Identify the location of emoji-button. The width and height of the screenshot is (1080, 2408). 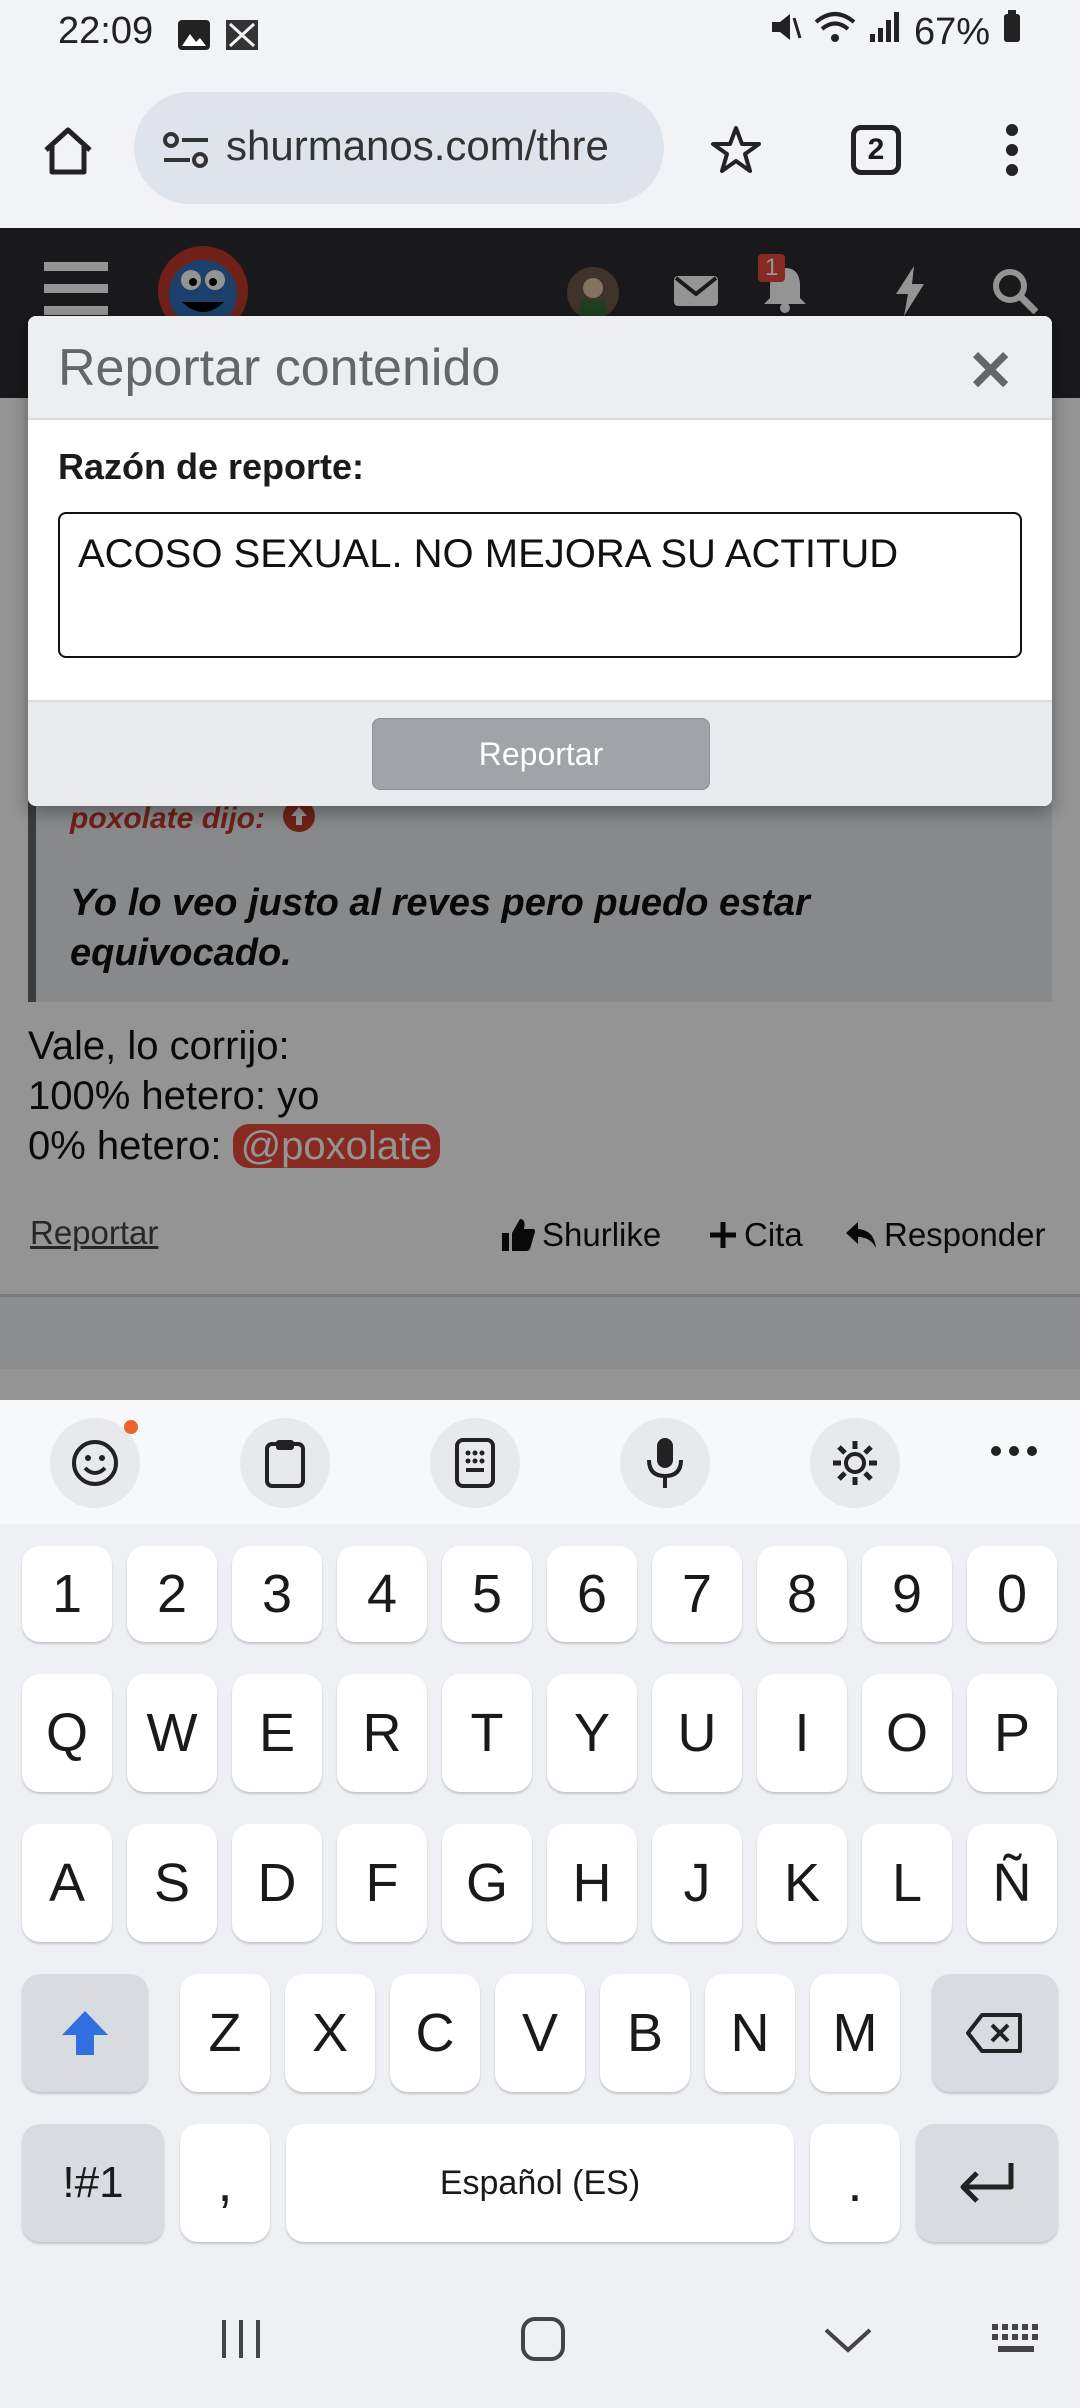
(95, 1463).